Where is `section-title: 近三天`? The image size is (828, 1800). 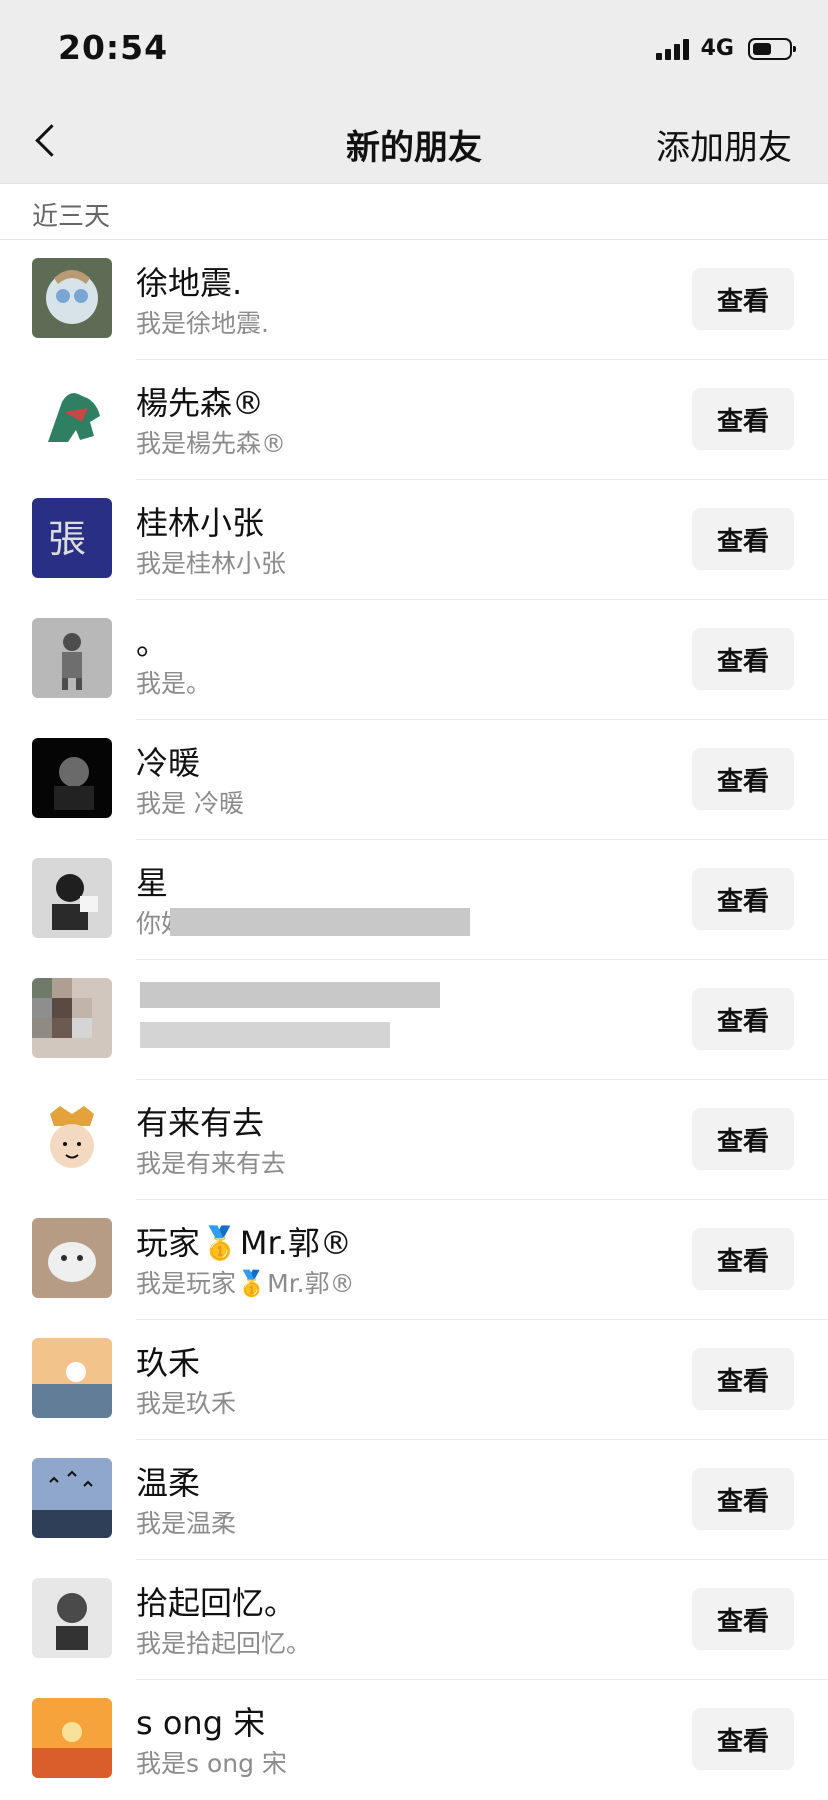
section-title: 近三天 is located at coordinates (71, 217).